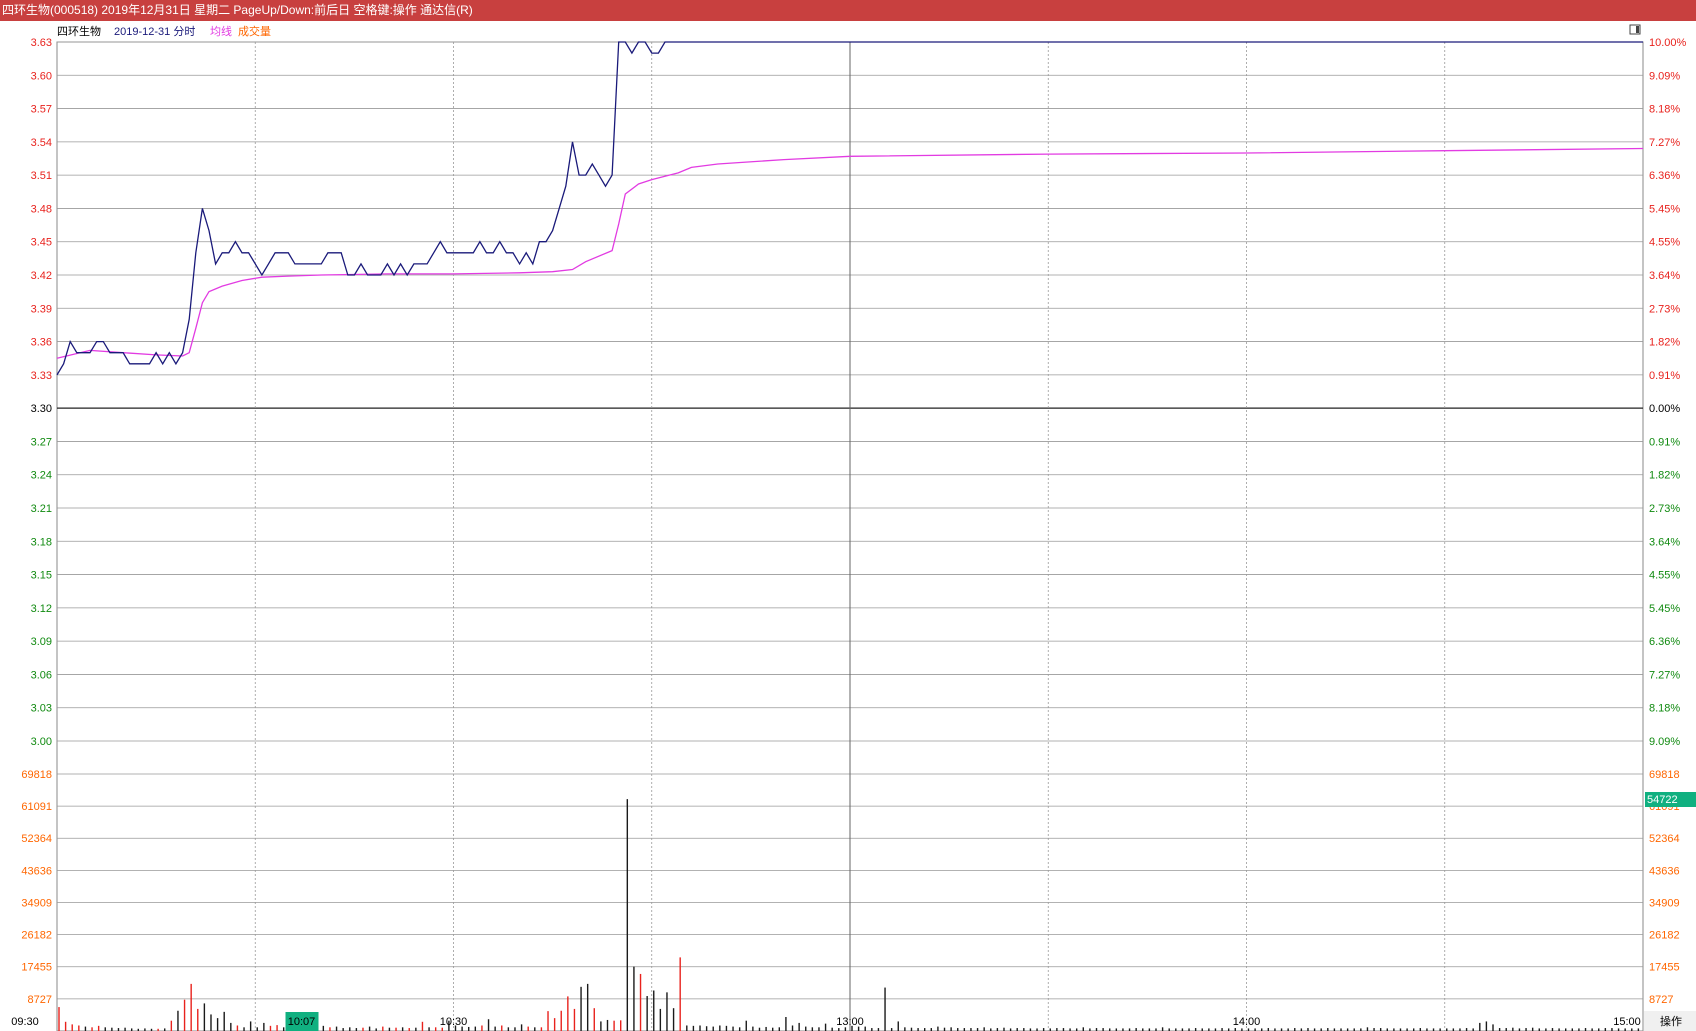 The width and height of the screenshot is (1696, 1031). I want to click on price-tick-label: 3.63, so click(41, 43).